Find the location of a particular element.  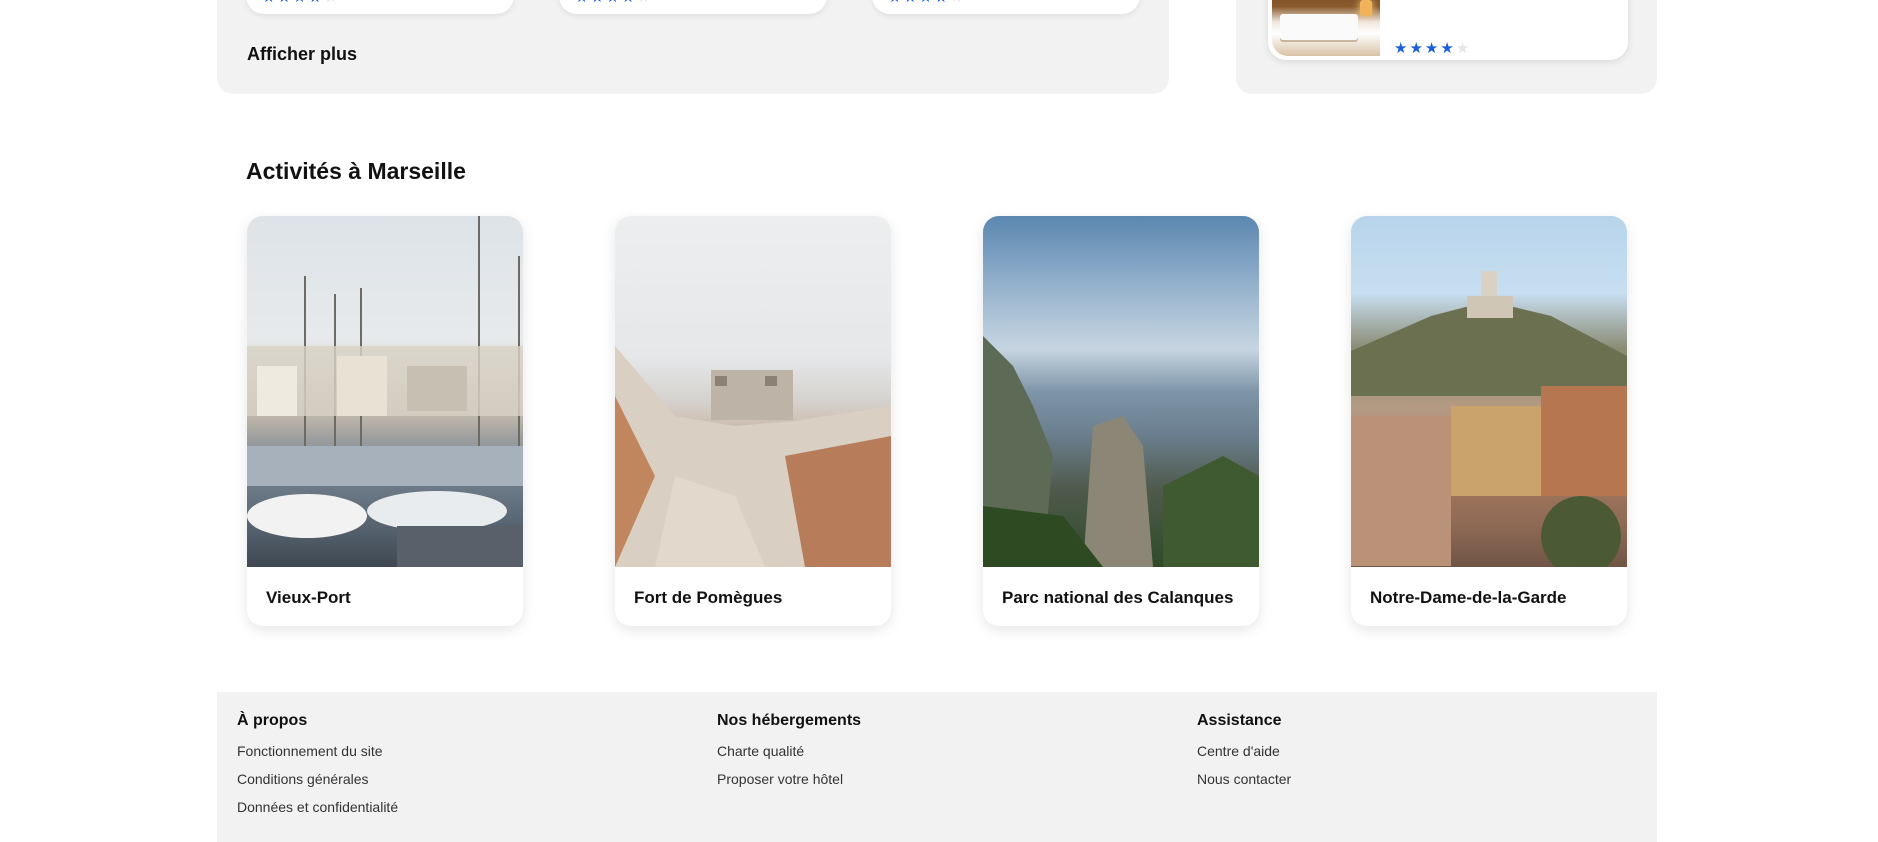

footer-title: À propos is located at coordinates (272, 720).